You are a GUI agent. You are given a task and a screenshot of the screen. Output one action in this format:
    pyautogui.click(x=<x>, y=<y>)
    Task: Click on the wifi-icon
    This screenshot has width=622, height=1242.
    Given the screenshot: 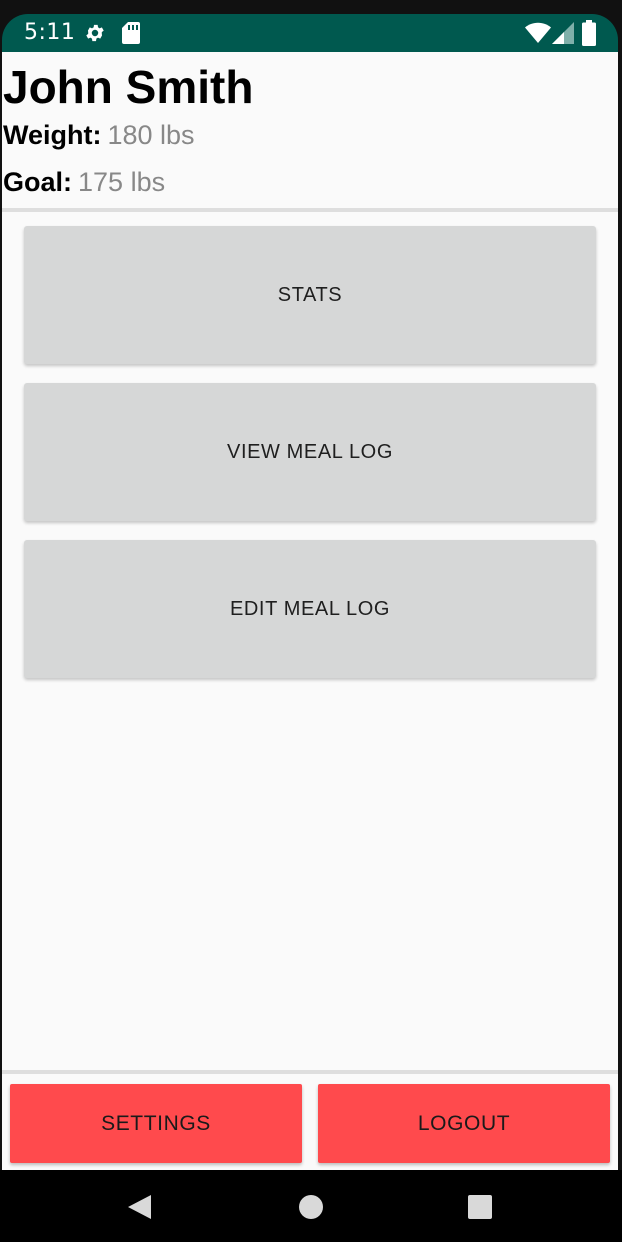 What is the action you would take?
    pyautogui.click(x=538, y=35)
    